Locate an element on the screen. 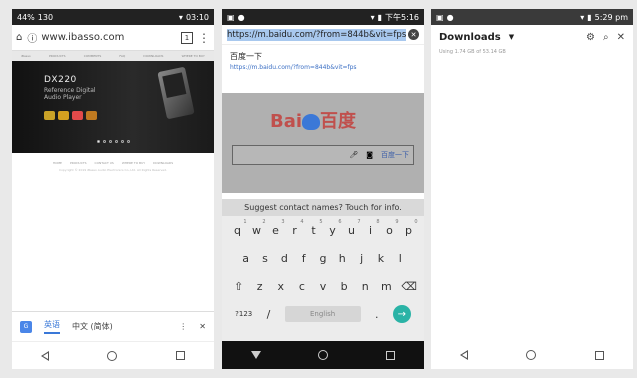  page-title: Downloads is located at coordinates (470, 37).